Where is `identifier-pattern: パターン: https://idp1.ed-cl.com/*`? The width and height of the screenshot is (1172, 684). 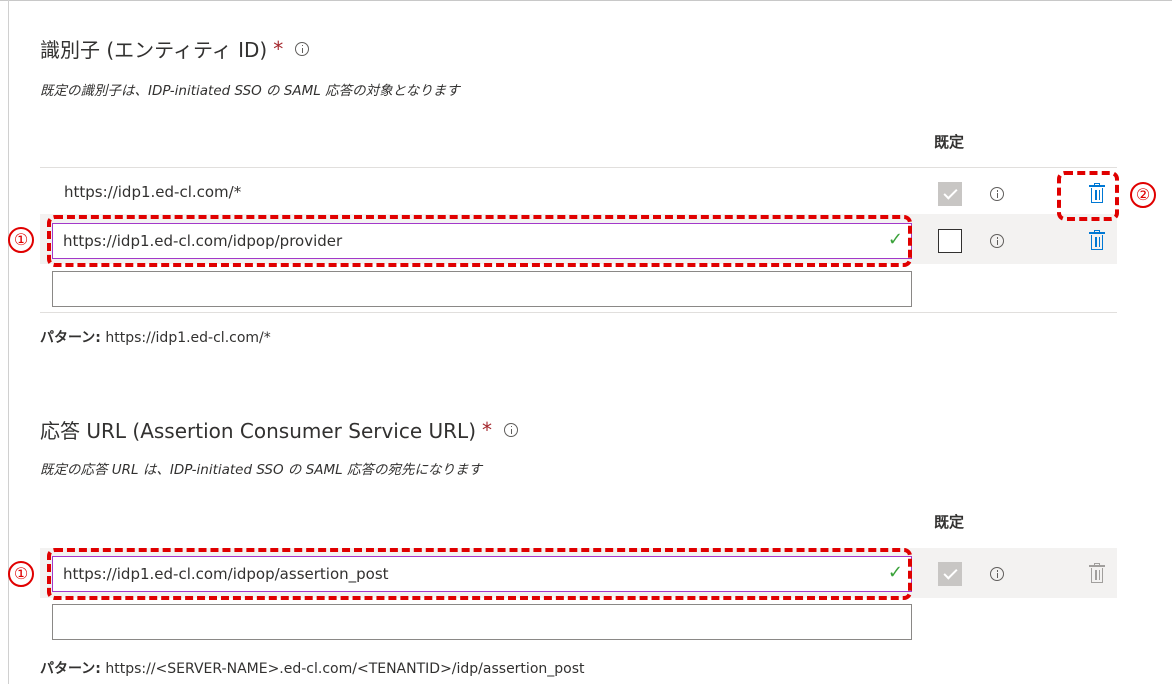
identifier-pattern: パターン: https://idp1.ed-cl.com/* is located at coordinates (155, 337).